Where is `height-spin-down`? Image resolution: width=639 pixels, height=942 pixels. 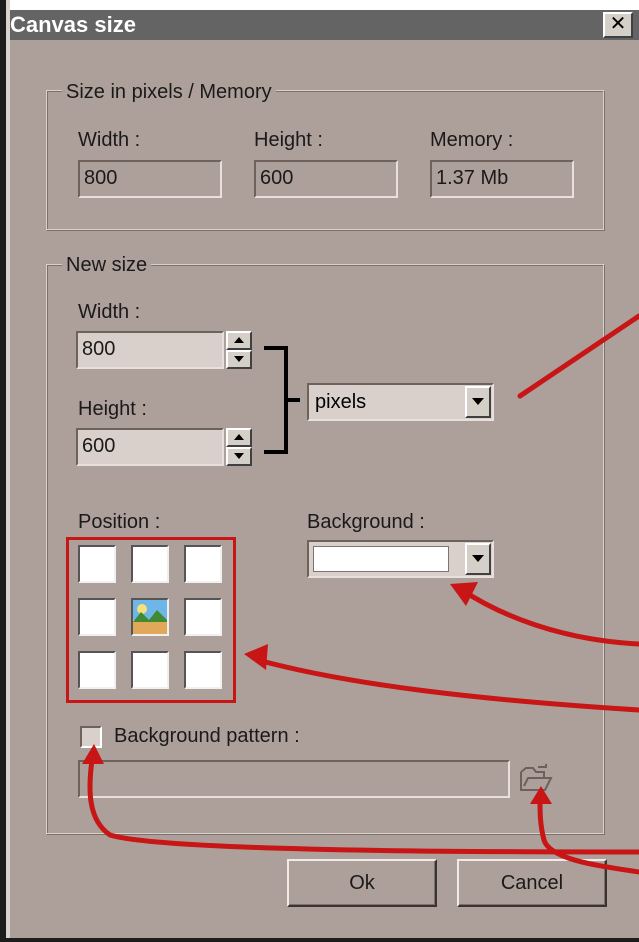
height-spin-down is located at coordinates (239, 456).